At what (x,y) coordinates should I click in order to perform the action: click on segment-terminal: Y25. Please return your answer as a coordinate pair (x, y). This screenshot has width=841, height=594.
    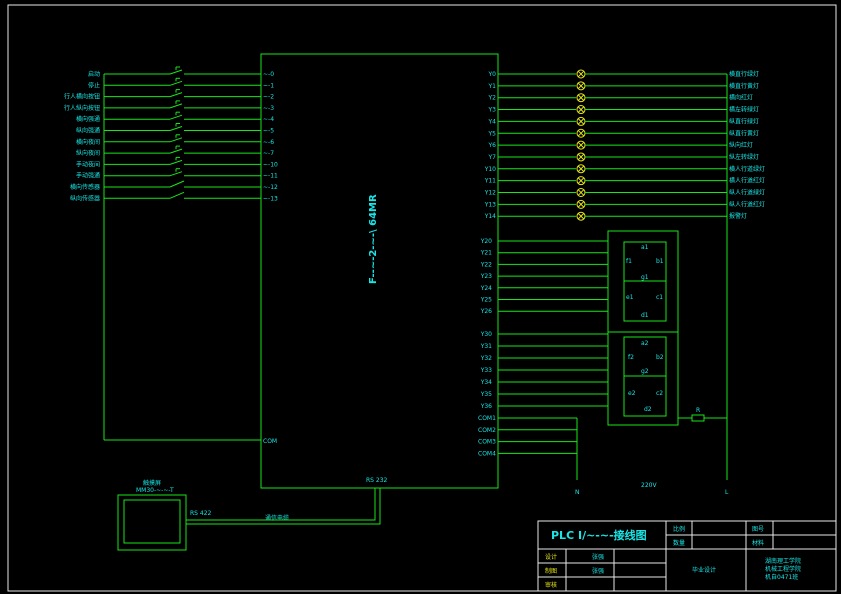
    Looking at the image, I should click on (486, 300).